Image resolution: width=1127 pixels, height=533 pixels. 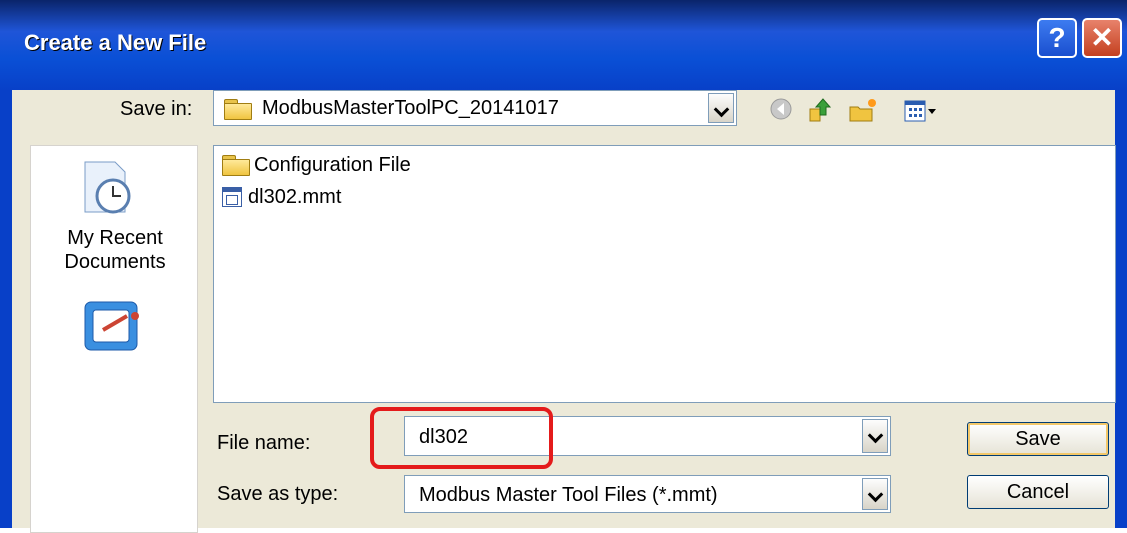 I want to click on save-in-dropdown: ModbusMasterToolPC_20141017, so click(x=475, y=108).